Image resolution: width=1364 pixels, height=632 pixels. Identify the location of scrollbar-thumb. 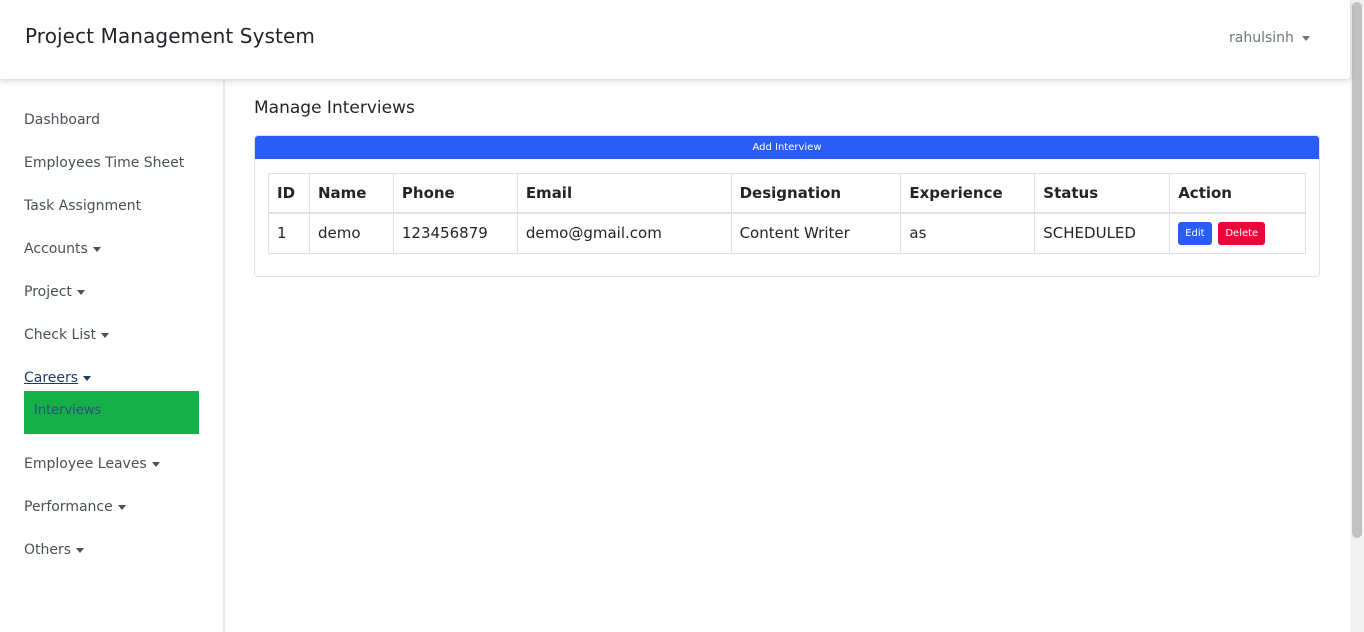
(1357, 270).